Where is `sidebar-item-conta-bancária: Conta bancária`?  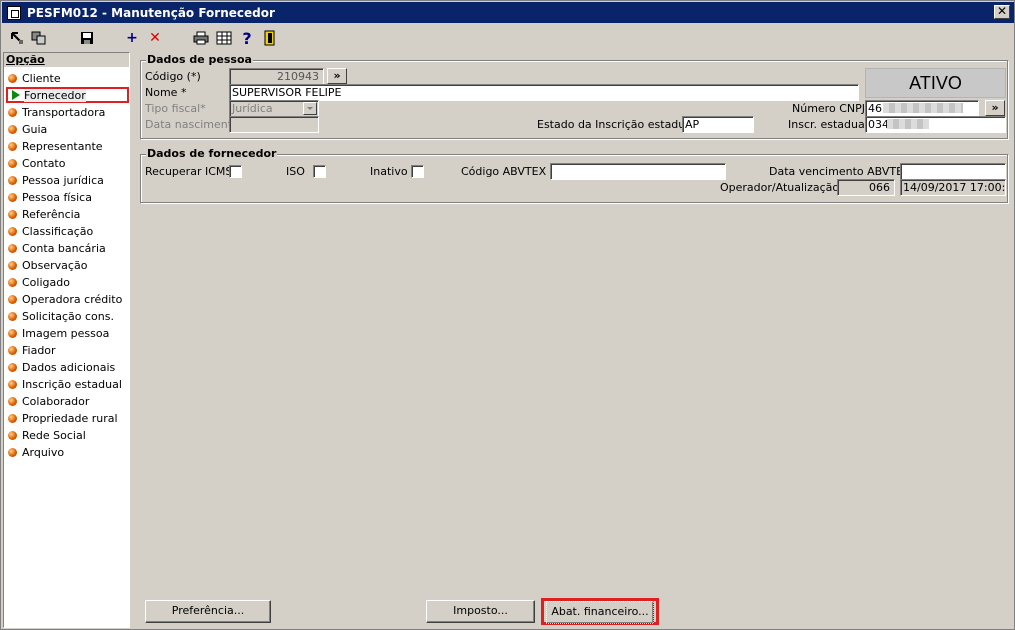 sidebar-item-conta-bancária: Conta bancária is located at coordinates (66, 248).